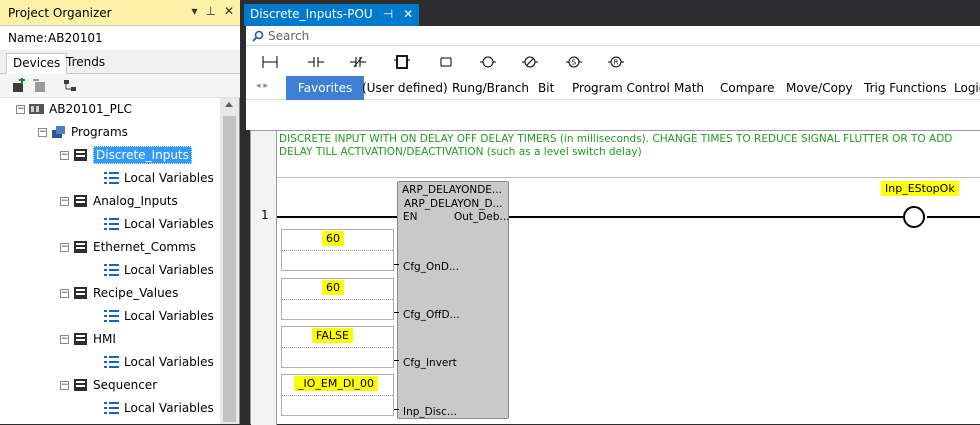 The image size is (980, 425). Describe the element at coordinates (621, 88) in the screenshot. I see `tab-program-control: Program Control` at that location.